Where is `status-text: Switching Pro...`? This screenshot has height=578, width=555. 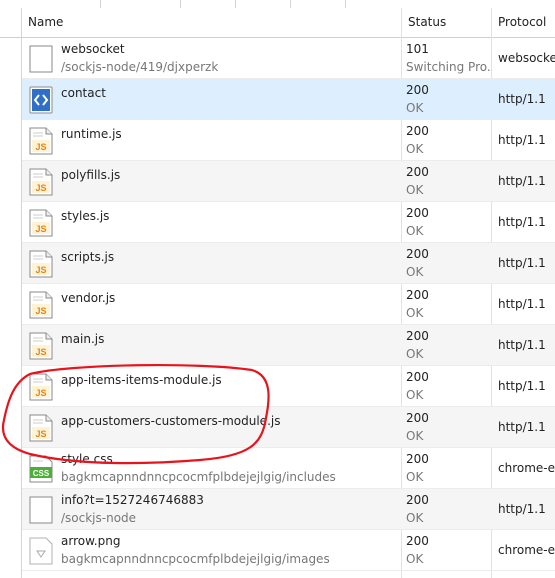
status-text: Switching Pro... is located at coordinates (449, 67).